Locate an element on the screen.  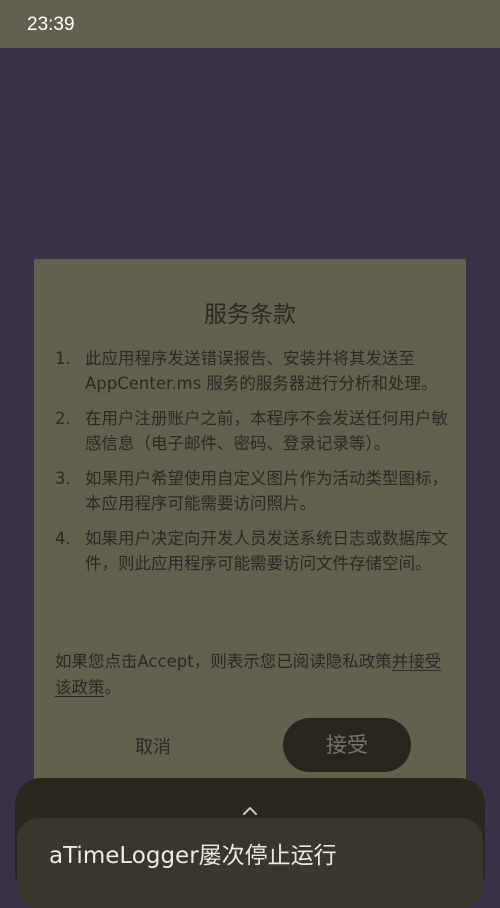
status-bar: 23:39 is located at coordinates (250, 24).